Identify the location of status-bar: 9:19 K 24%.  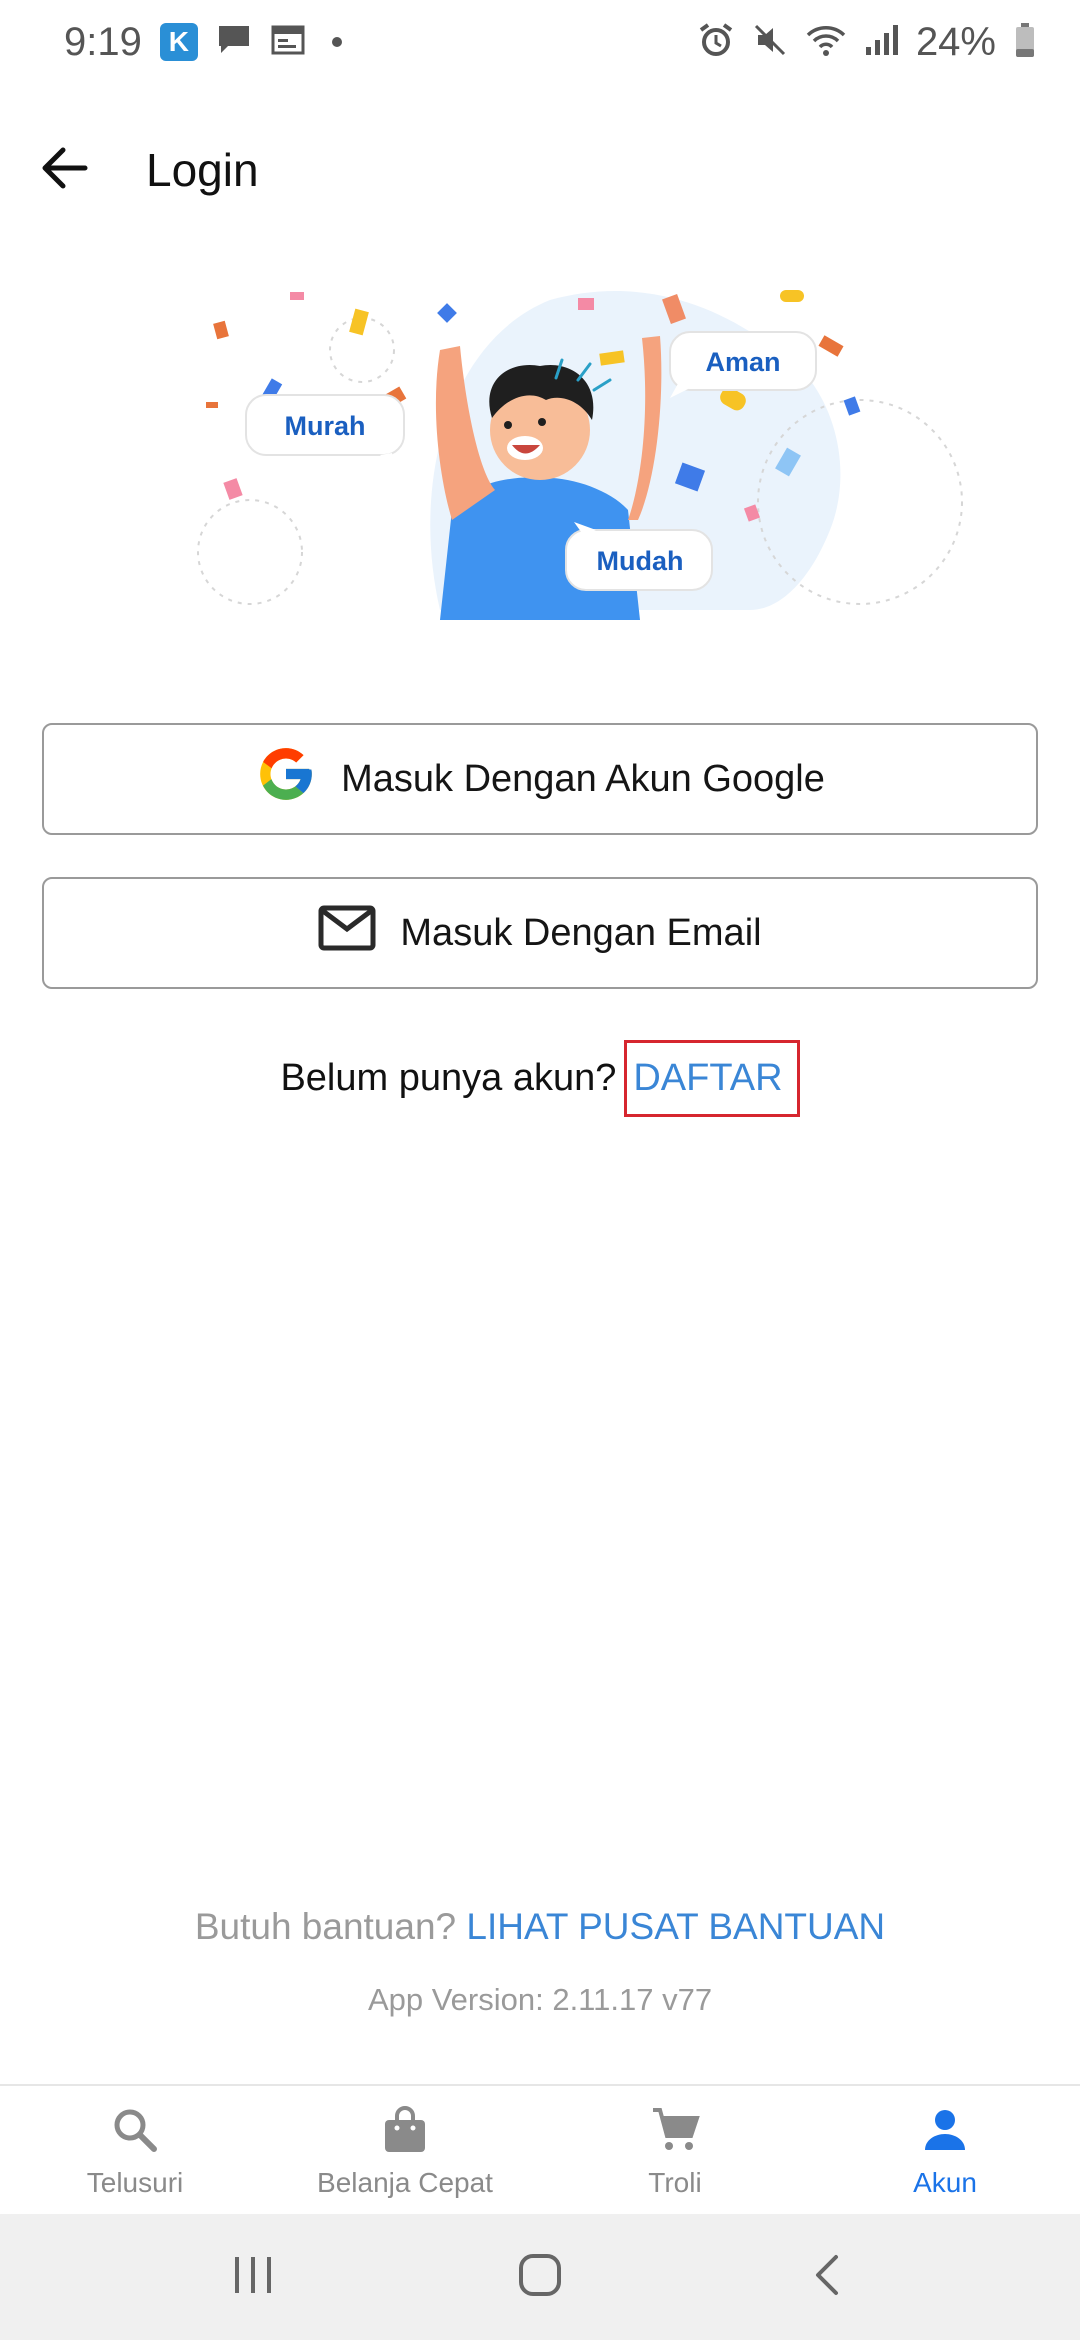
(540, 42).